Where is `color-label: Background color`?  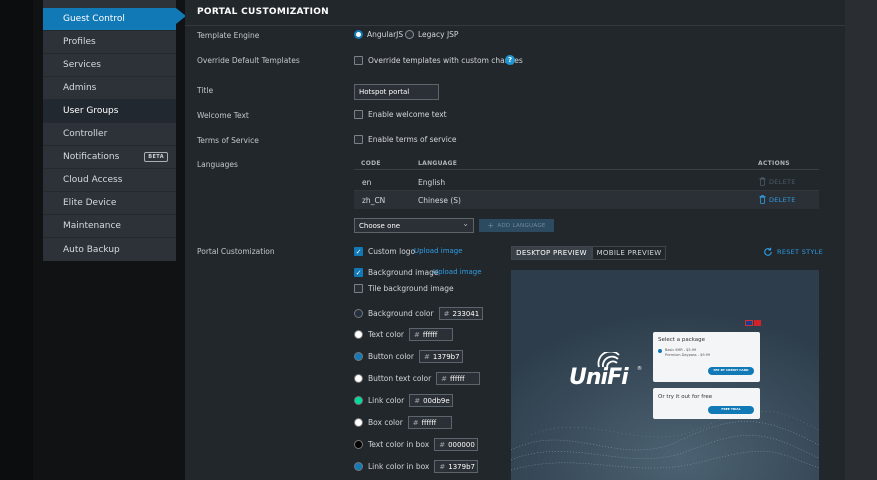
color-label: Background color is located at coordinates (401, 313).